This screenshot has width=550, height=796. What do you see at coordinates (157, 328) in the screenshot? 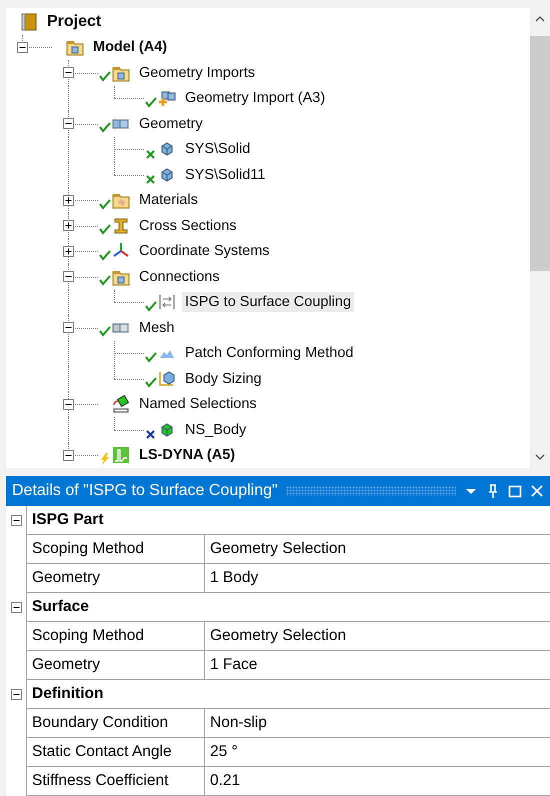
I see `tree-item: Mesh` at bounding box center [157, 328].